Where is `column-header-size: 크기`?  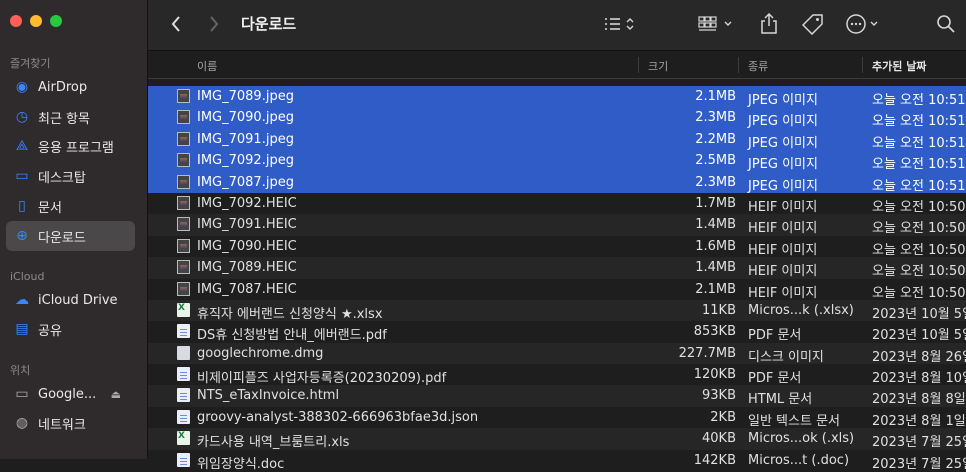
column-header-size: 크기 is located at coordinates (658, 66).